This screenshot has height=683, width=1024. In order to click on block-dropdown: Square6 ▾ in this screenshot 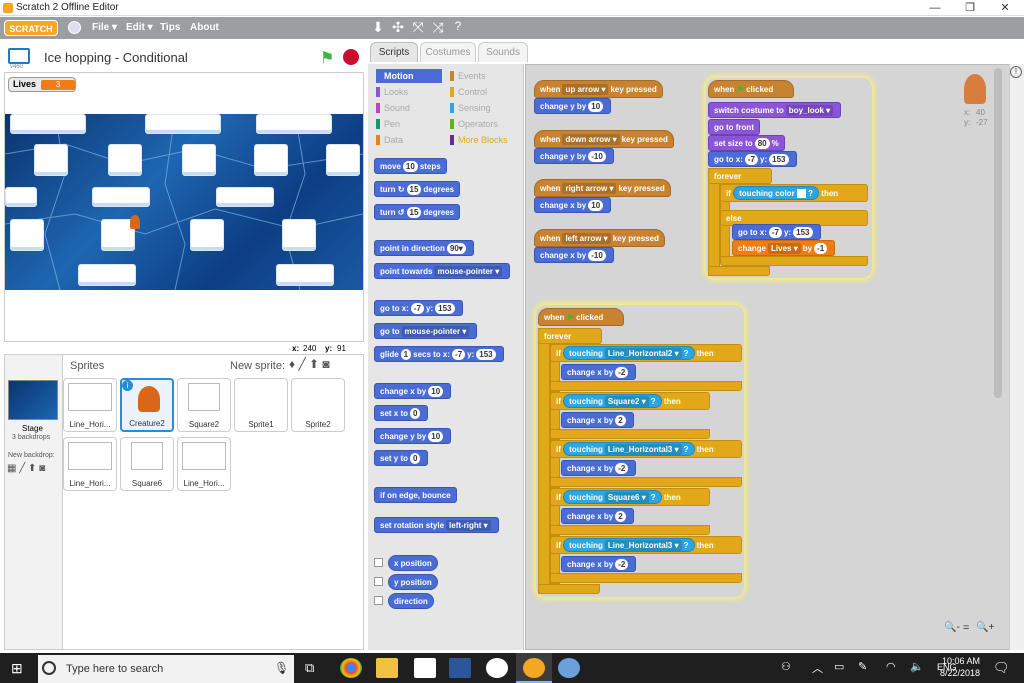, I will do `click(626, 498)`.